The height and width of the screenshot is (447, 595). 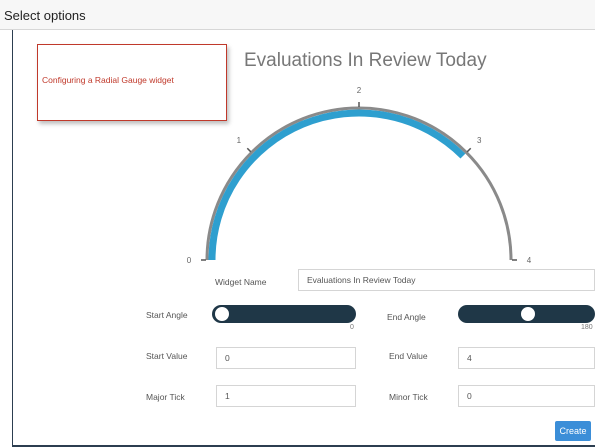 I want to click on end-angle-slider-handle, so click(x=527, y=314).